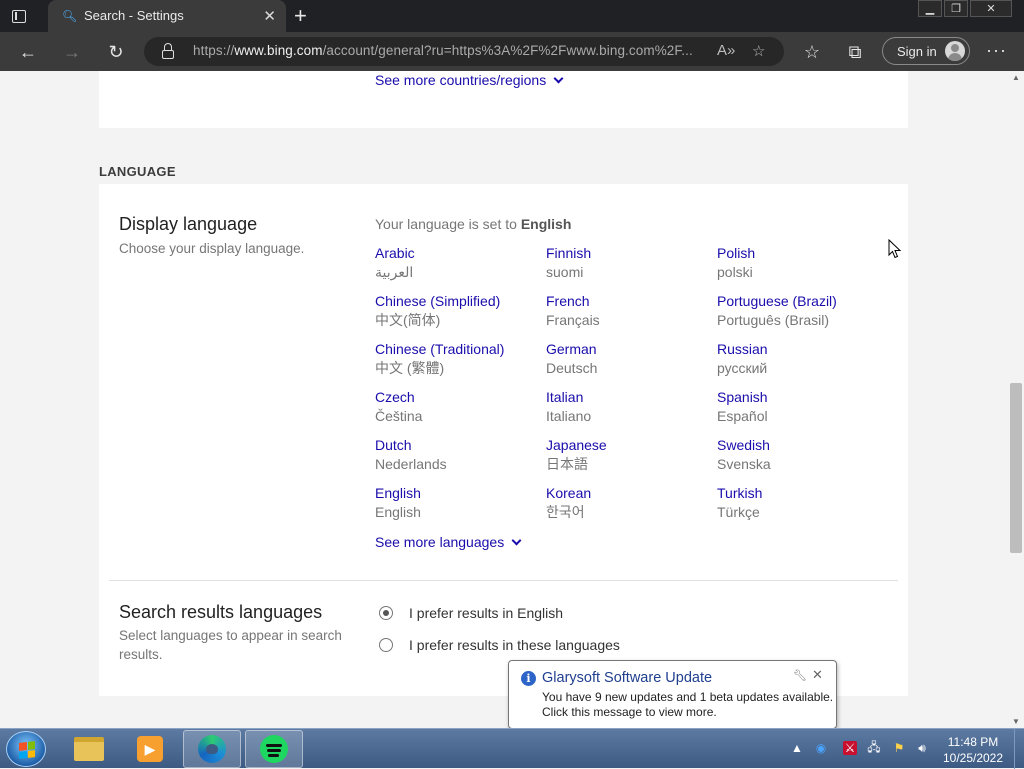 This screenshot has width=1024, height=769. Describe the element at coordinates (821, 748) in the screenshot. I see `glarysoft-tray-icon: ◉` at that location.